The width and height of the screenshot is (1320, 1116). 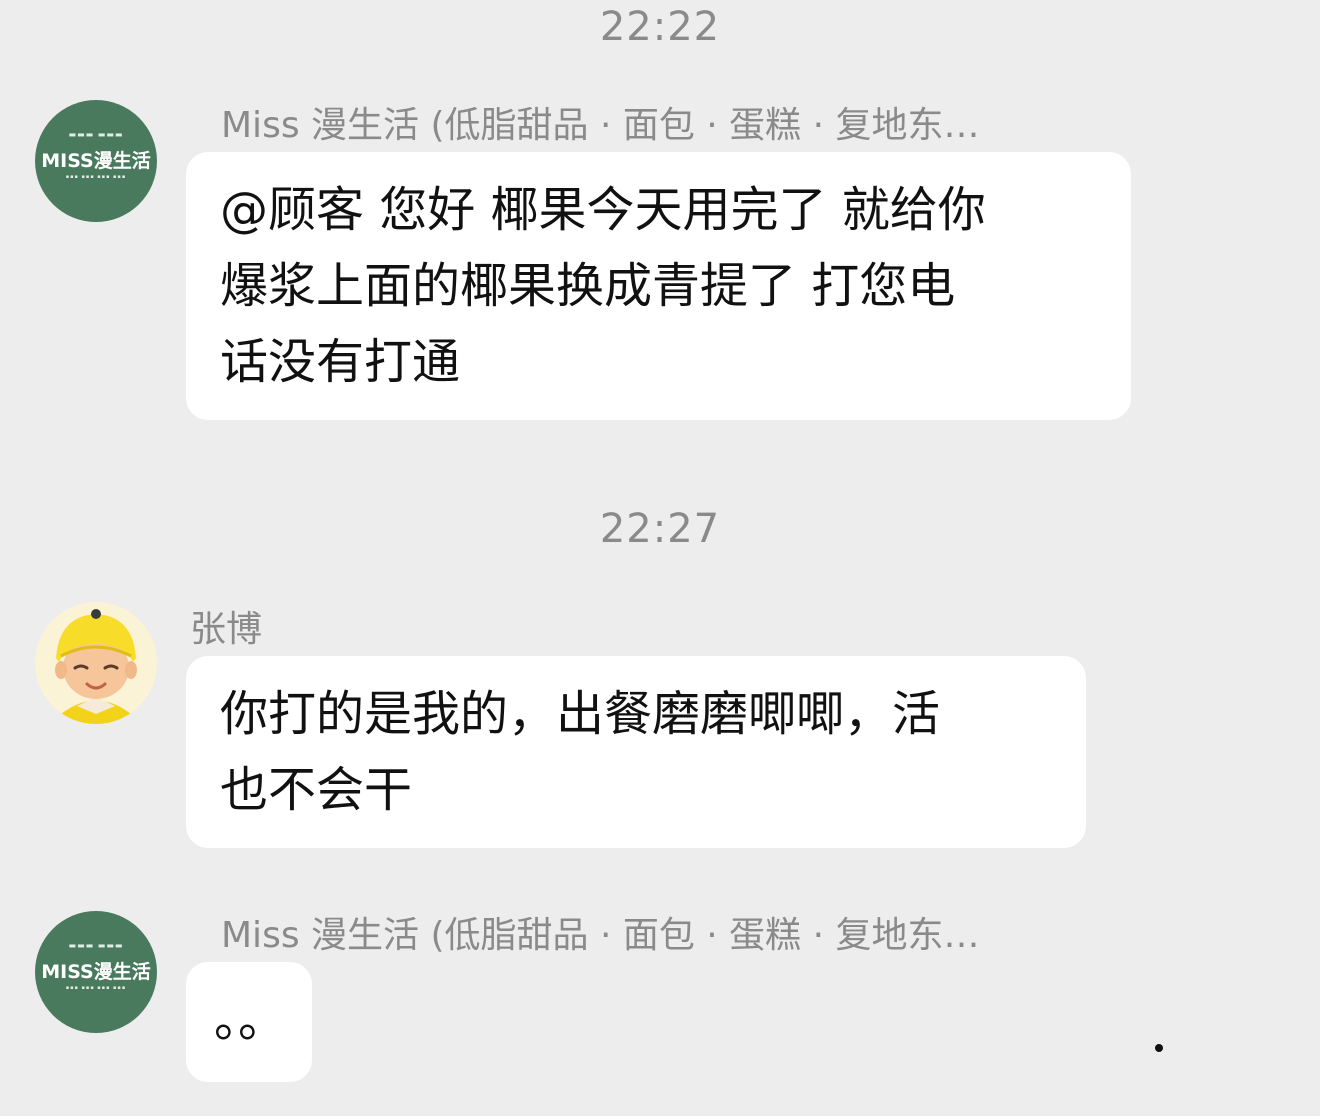 What do you see at coordinates (580, 752) in the screenshot?
I see `message-text: 你打的是我的，出餐磨磨唧唧，活 也不会干` at bounding box center [580, 752].